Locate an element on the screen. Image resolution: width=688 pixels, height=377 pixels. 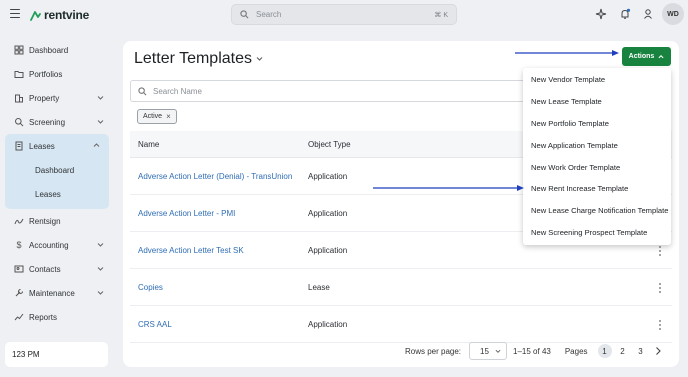
sidebar-item-rentsign: Rentsign is located at coordinates (59, 221).